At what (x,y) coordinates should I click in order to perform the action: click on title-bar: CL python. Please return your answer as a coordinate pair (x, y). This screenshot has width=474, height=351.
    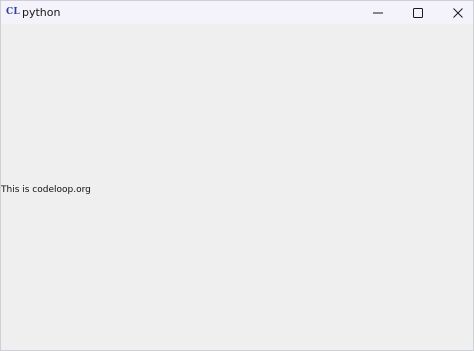
    Looking at the image, I should click on (237, 12).